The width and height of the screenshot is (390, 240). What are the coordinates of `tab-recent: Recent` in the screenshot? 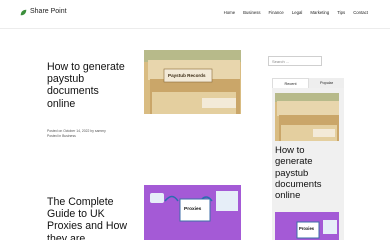 It's located at (290, 83).